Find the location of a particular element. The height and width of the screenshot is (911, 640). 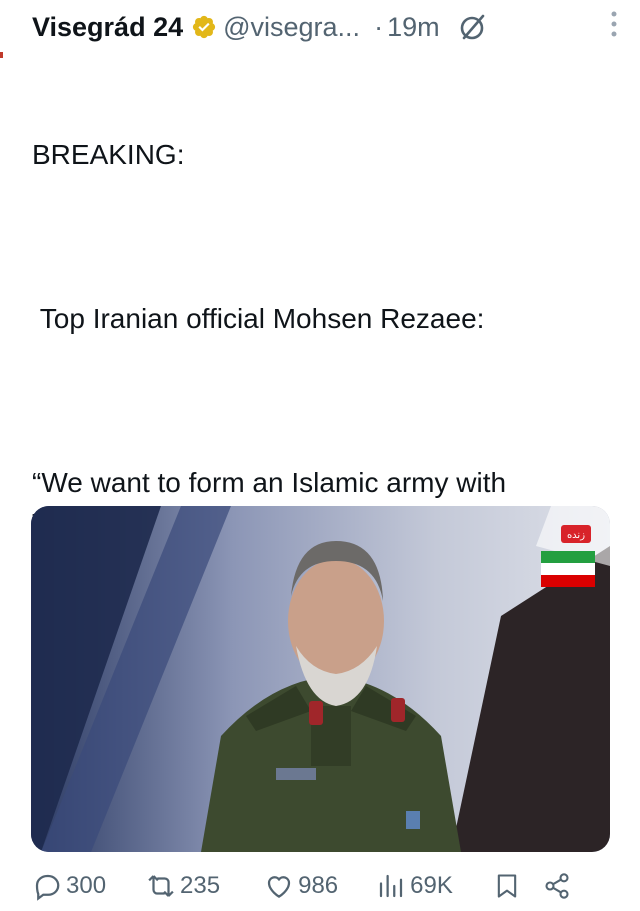

tweet-paragraph: BREAKING: is located at coordinates (108, 154).